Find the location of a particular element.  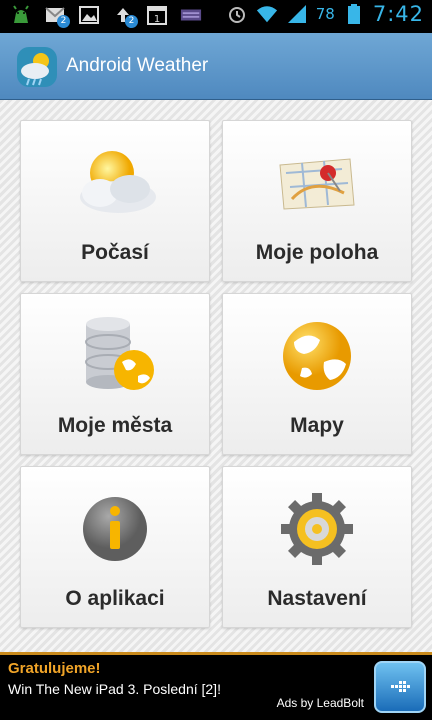

battery-level: 78 is located at coordinates (325, 14).